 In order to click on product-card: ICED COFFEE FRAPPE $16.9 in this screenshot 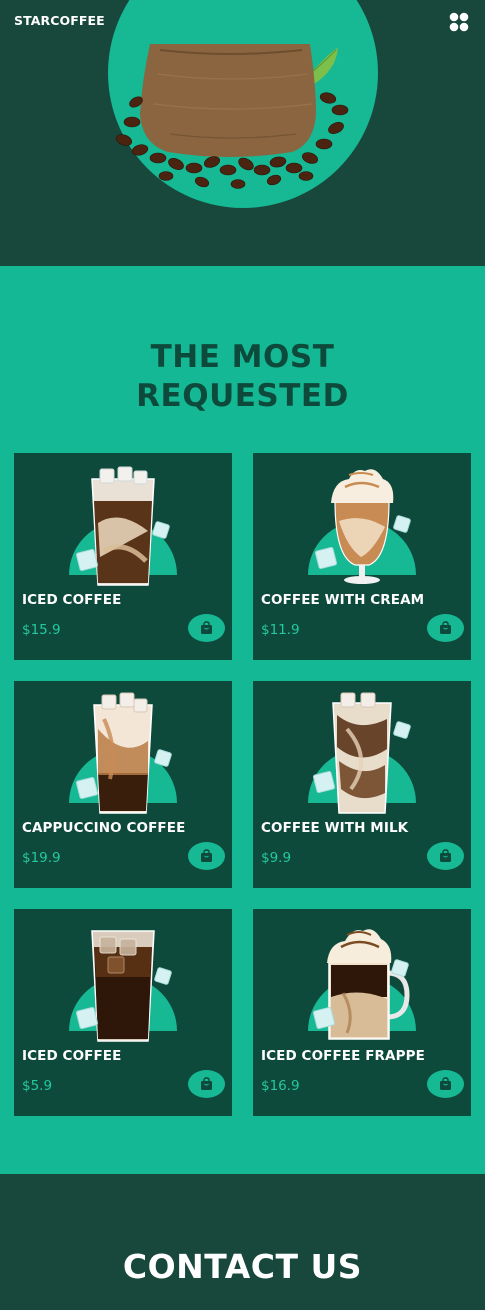, I will do `click(362, 1012)`.